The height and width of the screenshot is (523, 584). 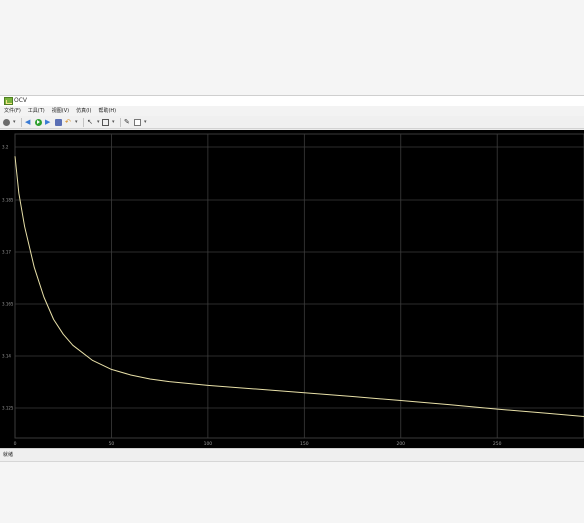 What do you see at coordinates (68, 122) in the screenshot?
I see `undo-icon: ↶` at bounding box center [68, 122].